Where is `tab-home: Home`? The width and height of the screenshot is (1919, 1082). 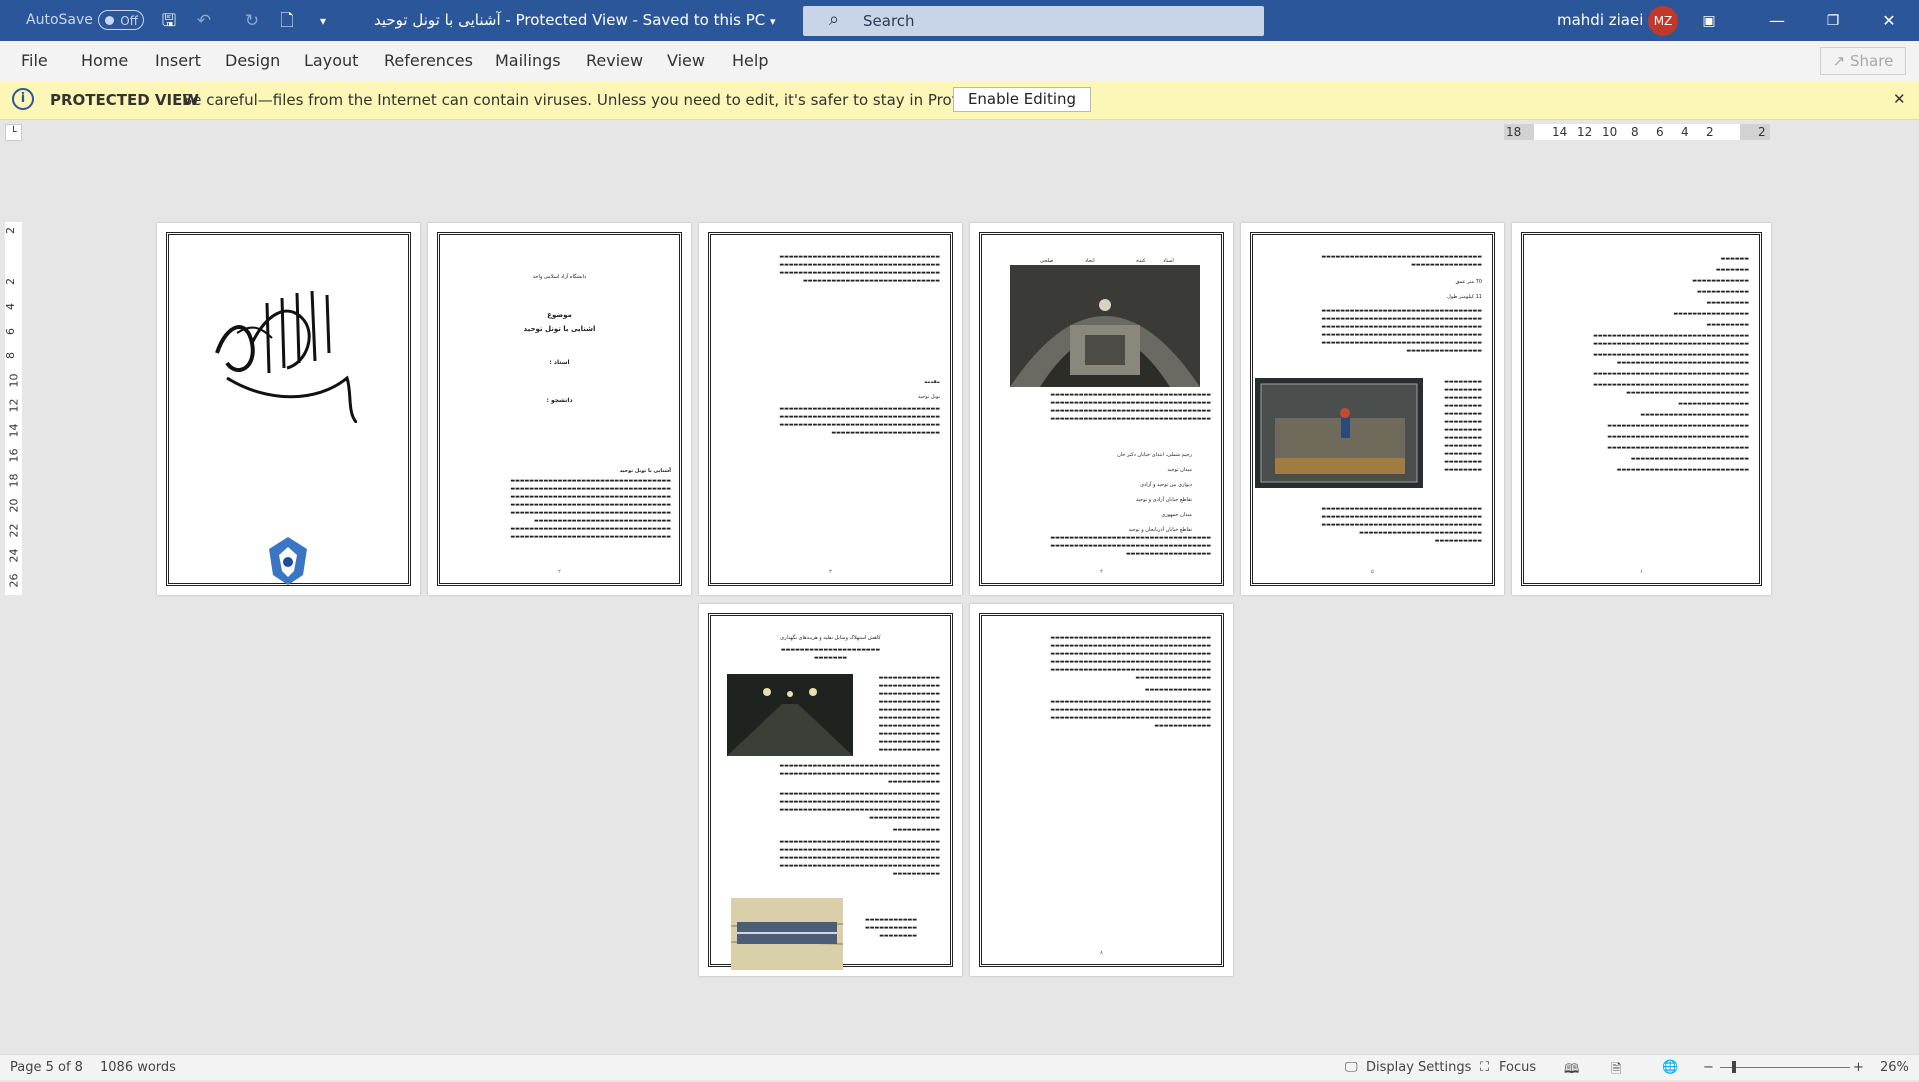 tab-home: Home is located at coordinates (104, 60).